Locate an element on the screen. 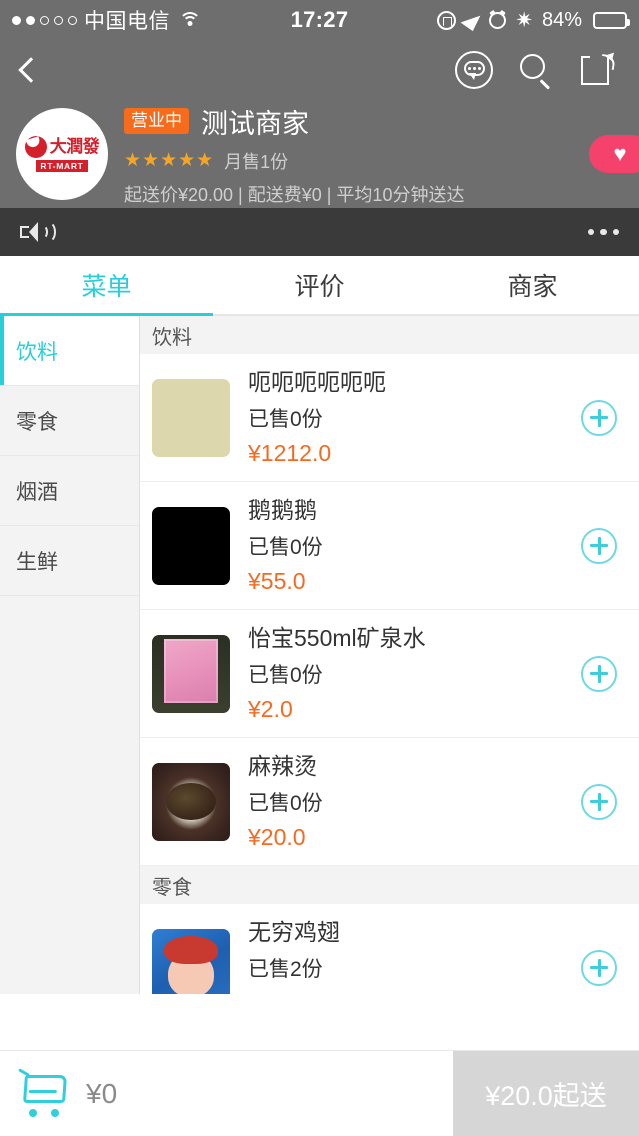 The image size is (639, 1136). product-row: 鹅鹅鹅已售0份 ¥55.0 is located at coordinates (389, 546).